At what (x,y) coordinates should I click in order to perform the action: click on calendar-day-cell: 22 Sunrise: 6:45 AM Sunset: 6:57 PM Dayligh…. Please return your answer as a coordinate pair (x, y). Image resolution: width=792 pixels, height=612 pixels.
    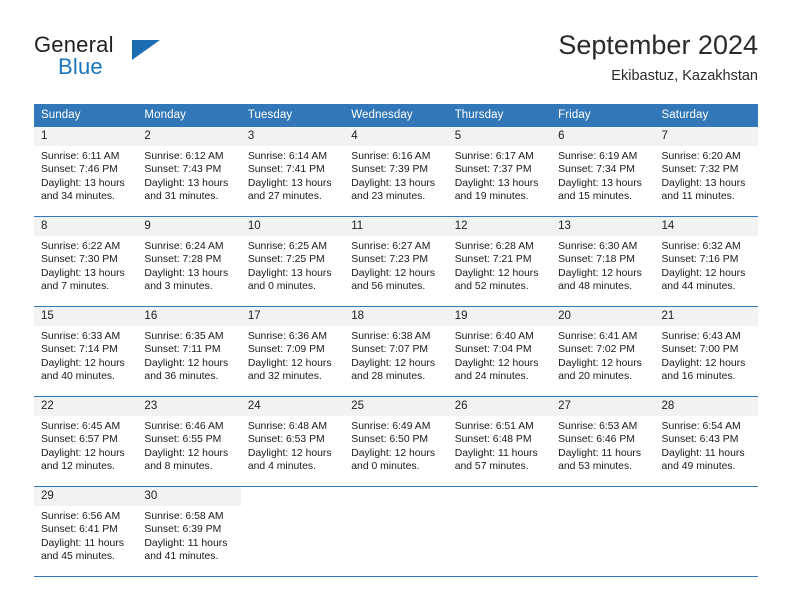
    Looking at the image, I should click on (86, 441).